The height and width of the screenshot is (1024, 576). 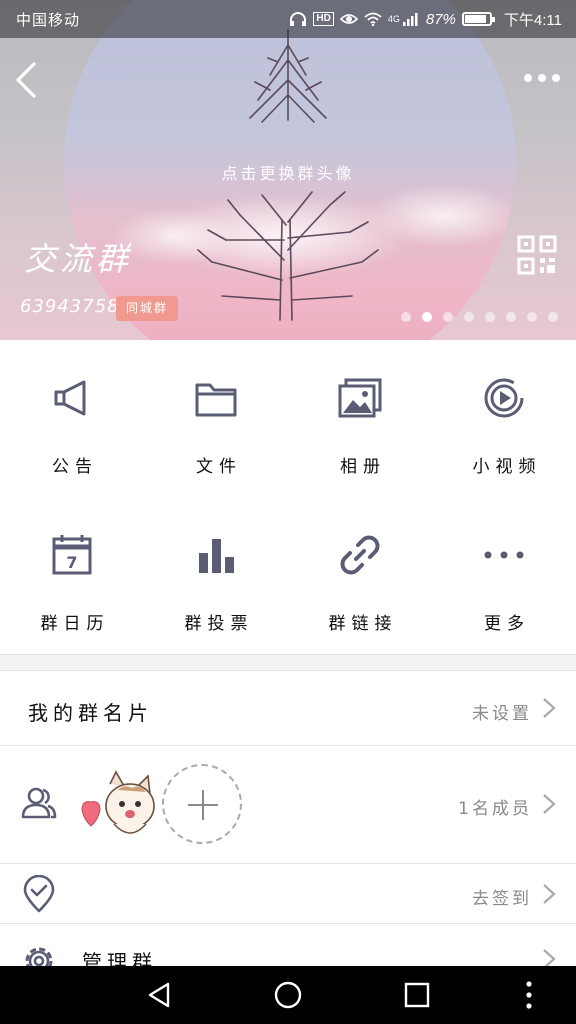 I want to click on battery-icon, so click(x=478, y=19).